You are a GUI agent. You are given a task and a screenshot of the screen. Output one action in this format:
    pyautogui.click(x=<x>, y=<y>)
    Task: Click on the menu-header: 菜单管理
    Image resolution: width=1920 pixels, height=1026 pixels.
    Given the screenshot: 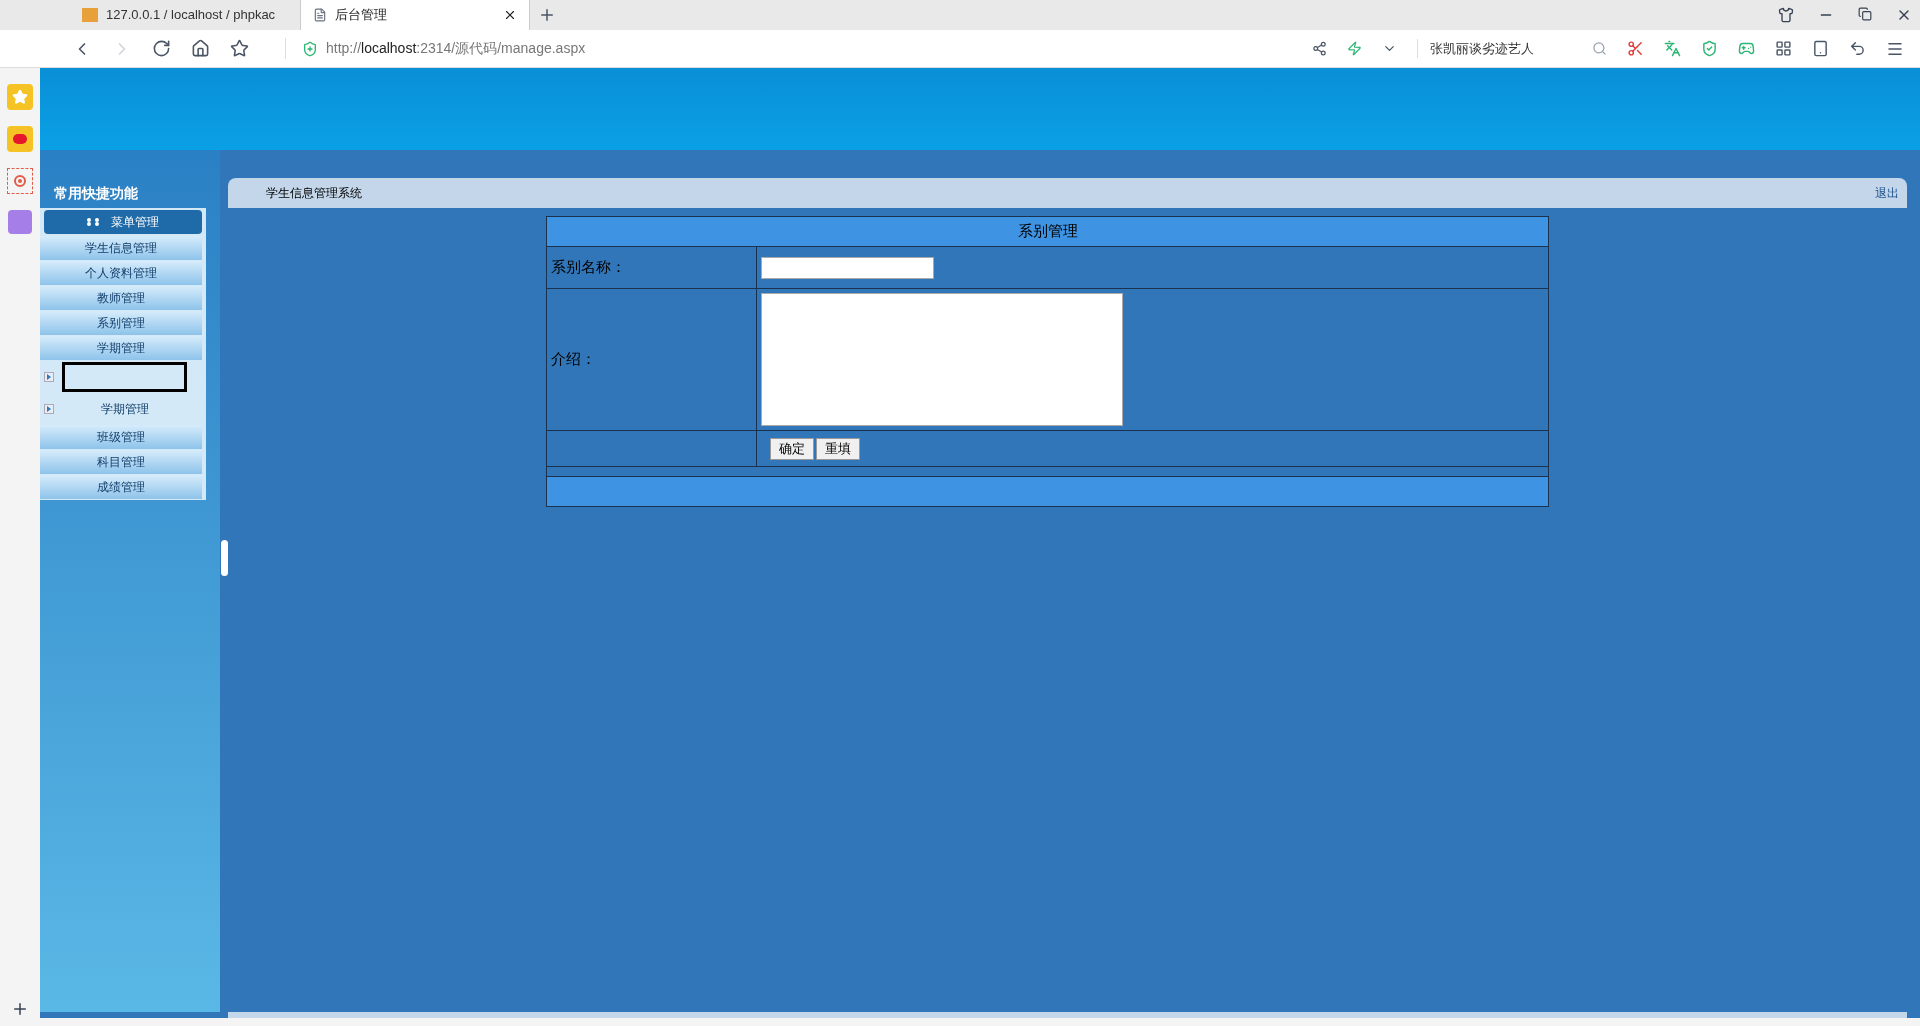 What is the action you would take?
    pyautogui.click(x=123, y=222)
    